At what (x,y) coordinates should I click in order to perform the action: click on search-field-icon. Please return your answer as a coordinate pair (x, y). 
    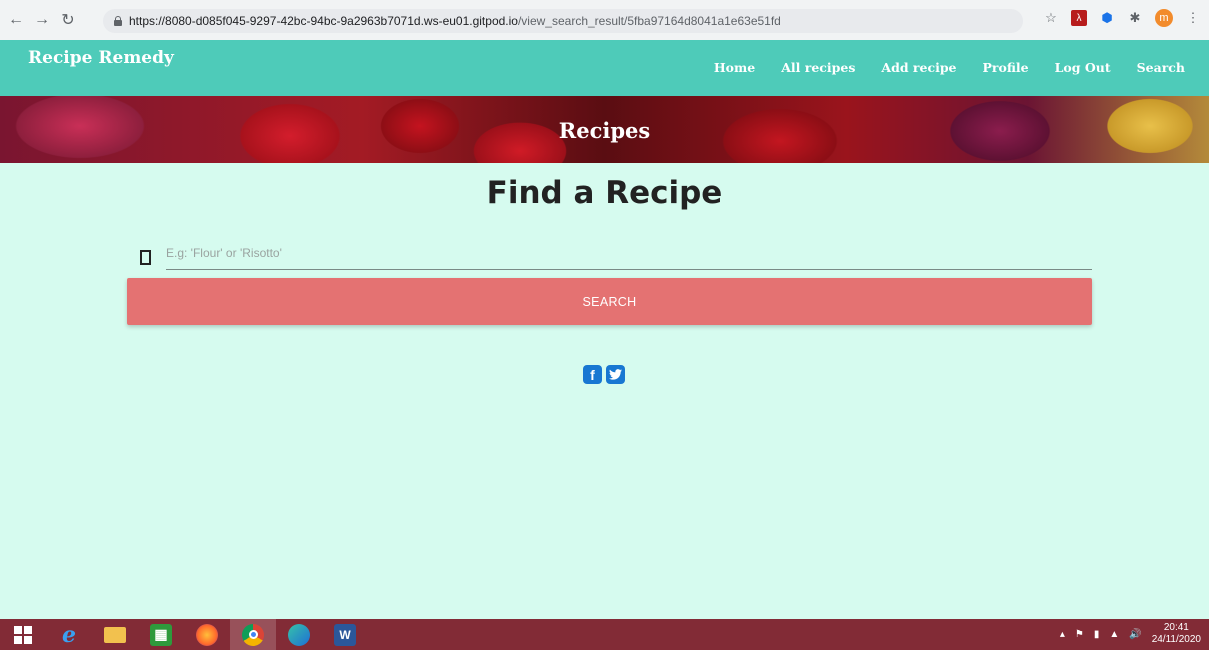
    Looking at the image, I should click on (145, 257).